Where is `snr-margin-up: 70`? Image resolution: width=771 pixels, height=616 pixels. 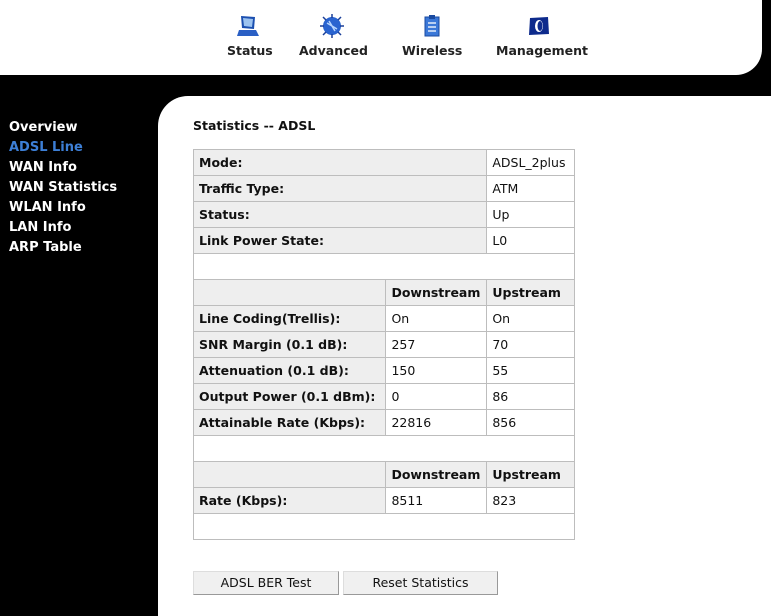 snr-margin-up: 70 is located at coordinates (530, 344).